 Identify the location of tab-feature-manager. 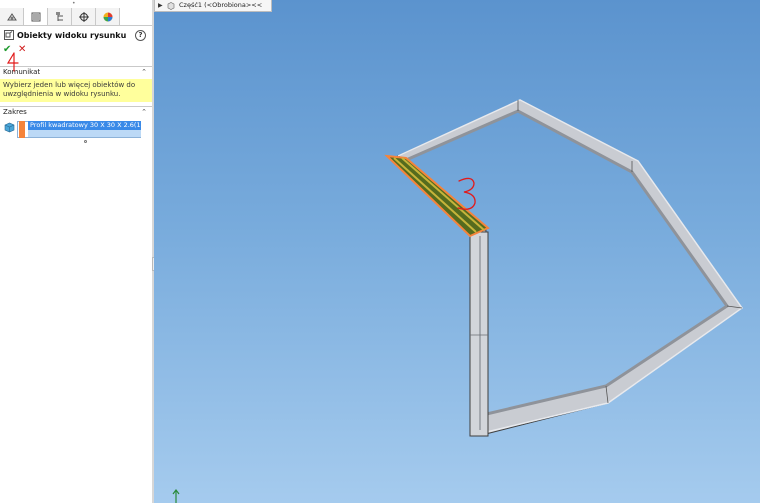
(12, 16).